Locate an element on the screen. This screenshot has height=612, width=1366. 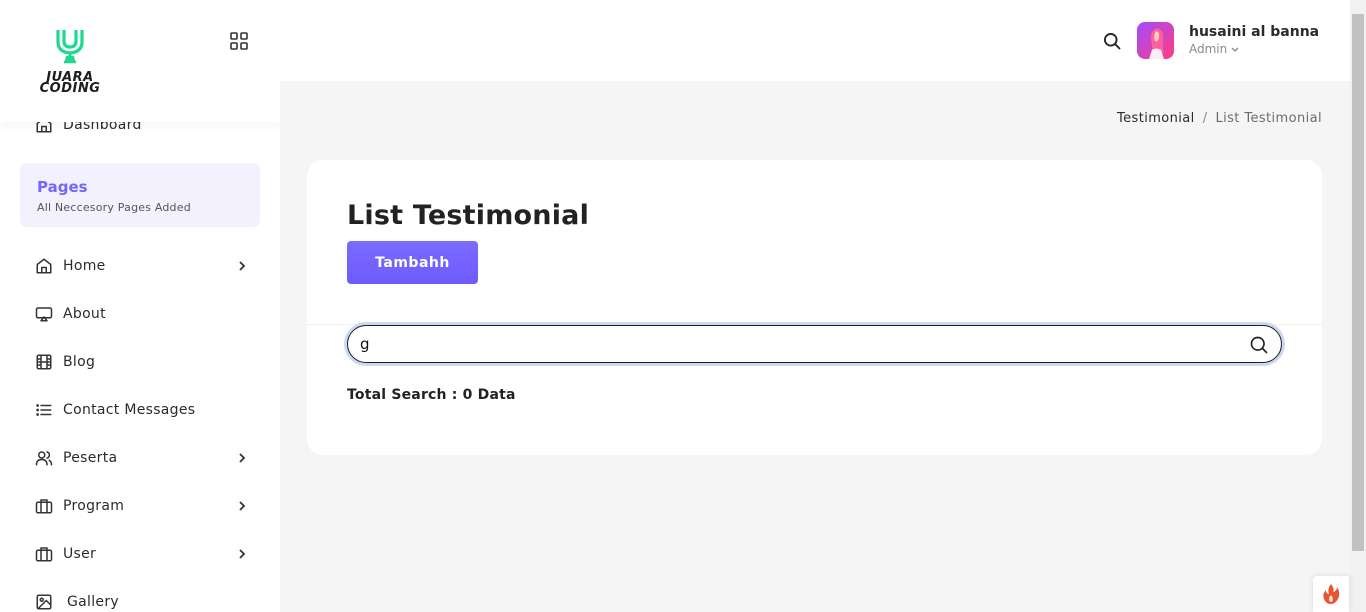
user-role-dropdown: Admin is located at coordinates (1214, 49).